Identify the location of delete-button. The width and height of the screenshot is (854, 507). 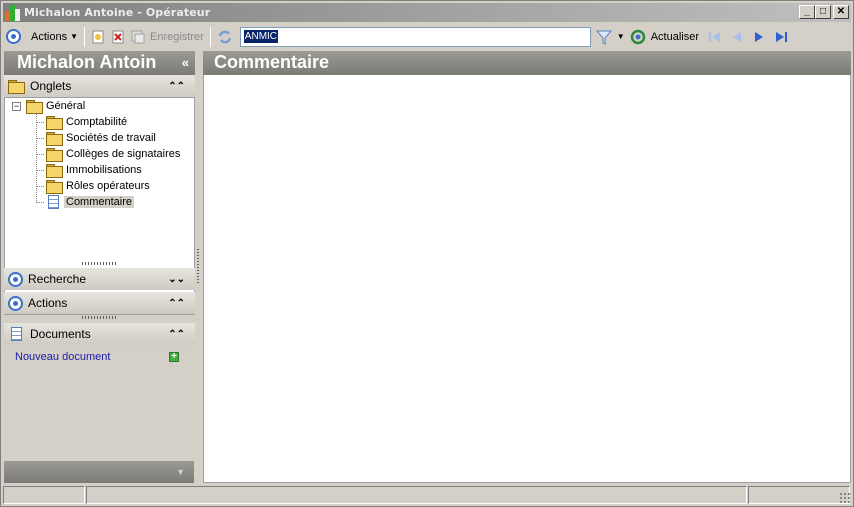
(118, 37).